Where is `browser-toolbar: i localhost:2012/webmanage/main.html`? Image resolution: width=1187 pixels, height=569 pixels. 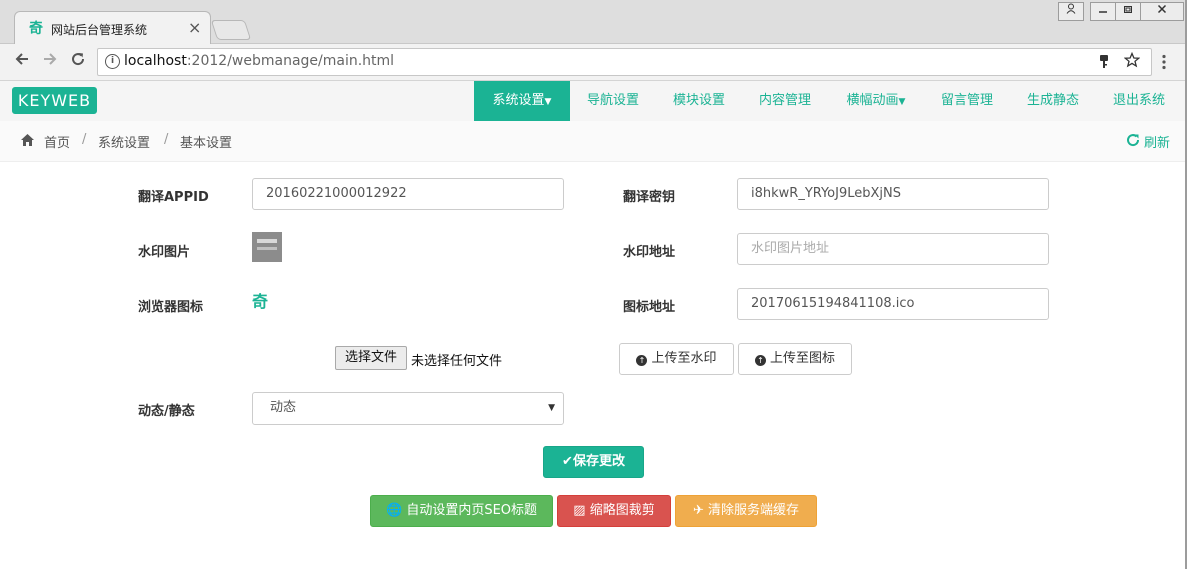 browser-toolbar: i localhost:2012/webmanage/main.html is located at coordinates (593, 62).